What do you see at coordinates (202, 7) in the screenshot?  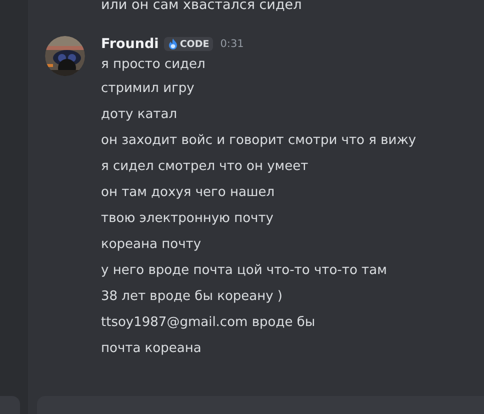 I see `message-text: или он сам хвастался сидел` at bounding box center [202, 7].